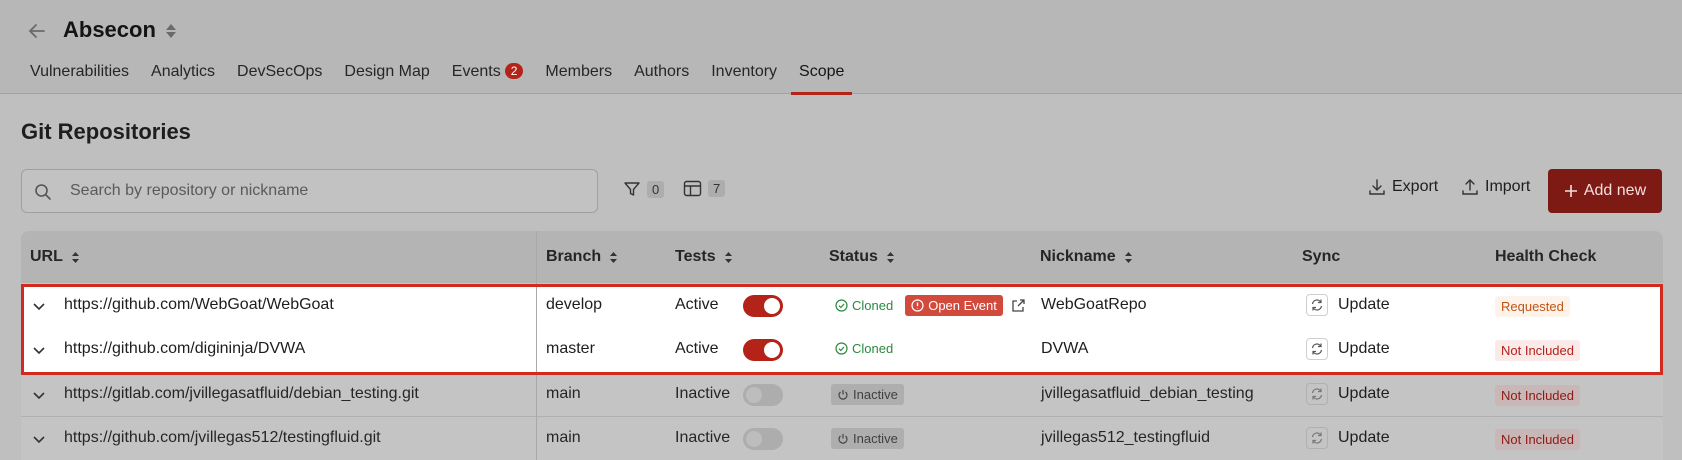 The image size is (1682, 460). I want to click on column-header-sync: Sync, so click(1321, 256).